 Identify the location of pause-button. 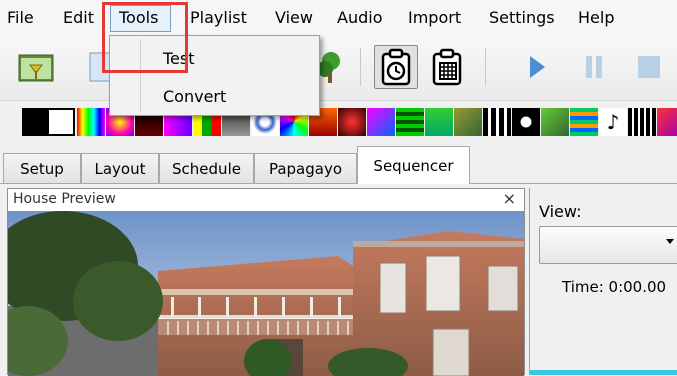
(594, 67).